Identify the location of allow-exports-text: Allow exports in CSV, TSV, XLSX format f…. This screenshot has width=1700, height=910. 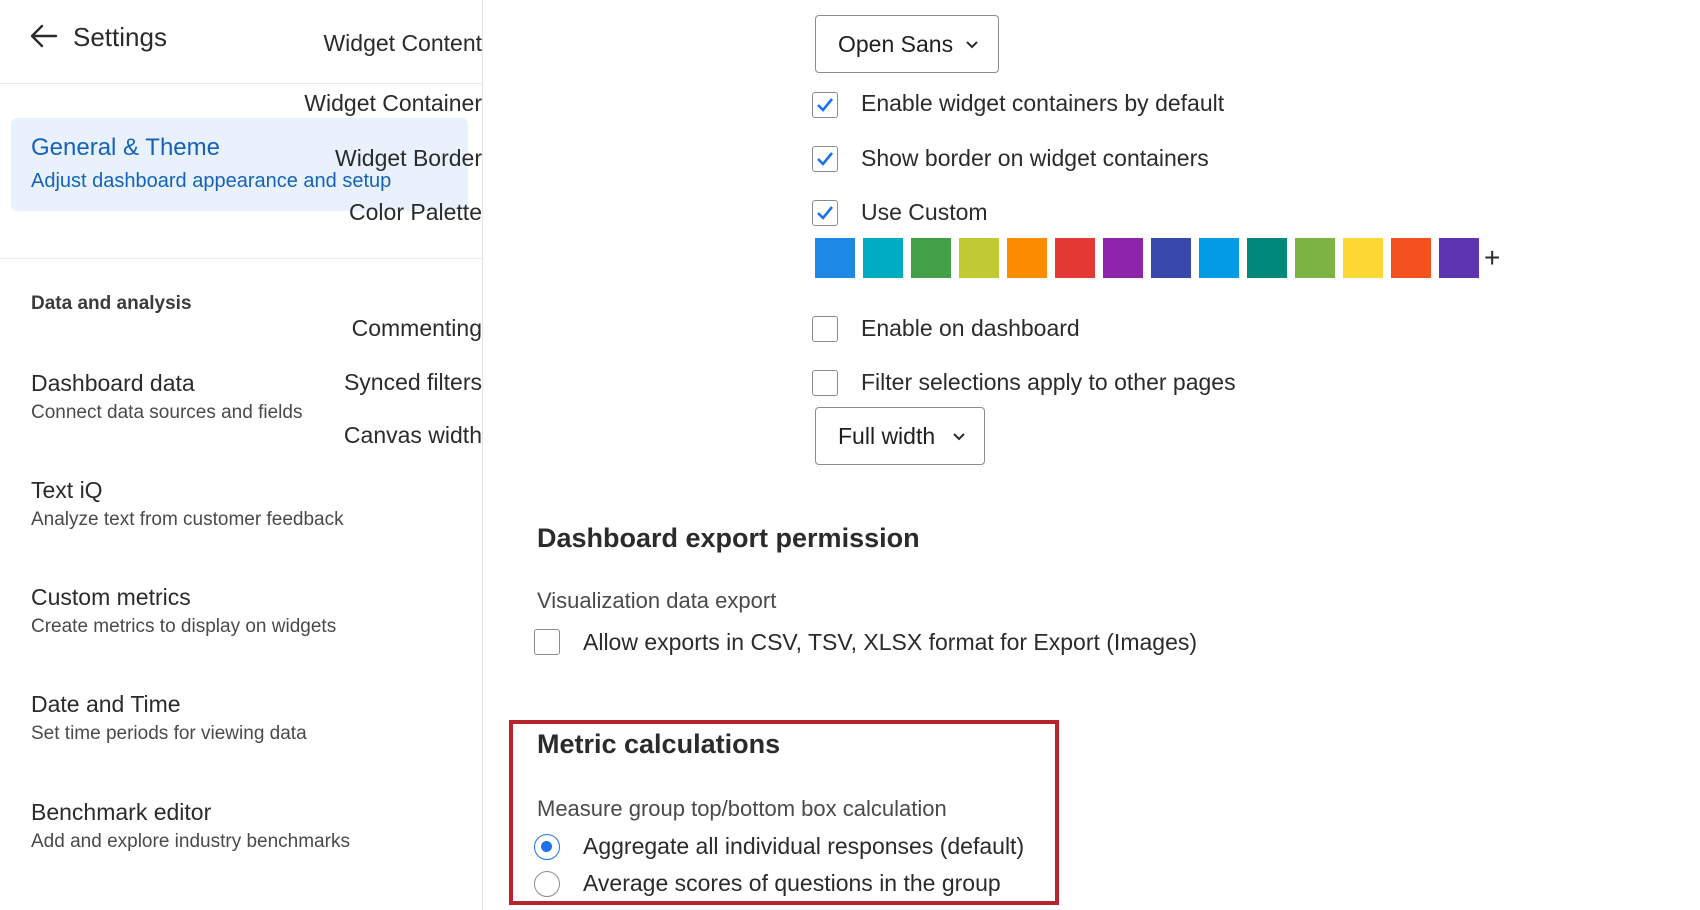
(890, 642).